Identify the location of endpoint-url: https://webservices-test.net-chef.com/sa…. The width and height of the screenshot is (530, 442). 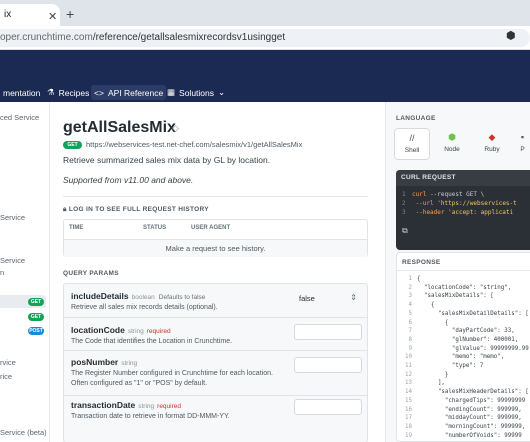
(194, 144).